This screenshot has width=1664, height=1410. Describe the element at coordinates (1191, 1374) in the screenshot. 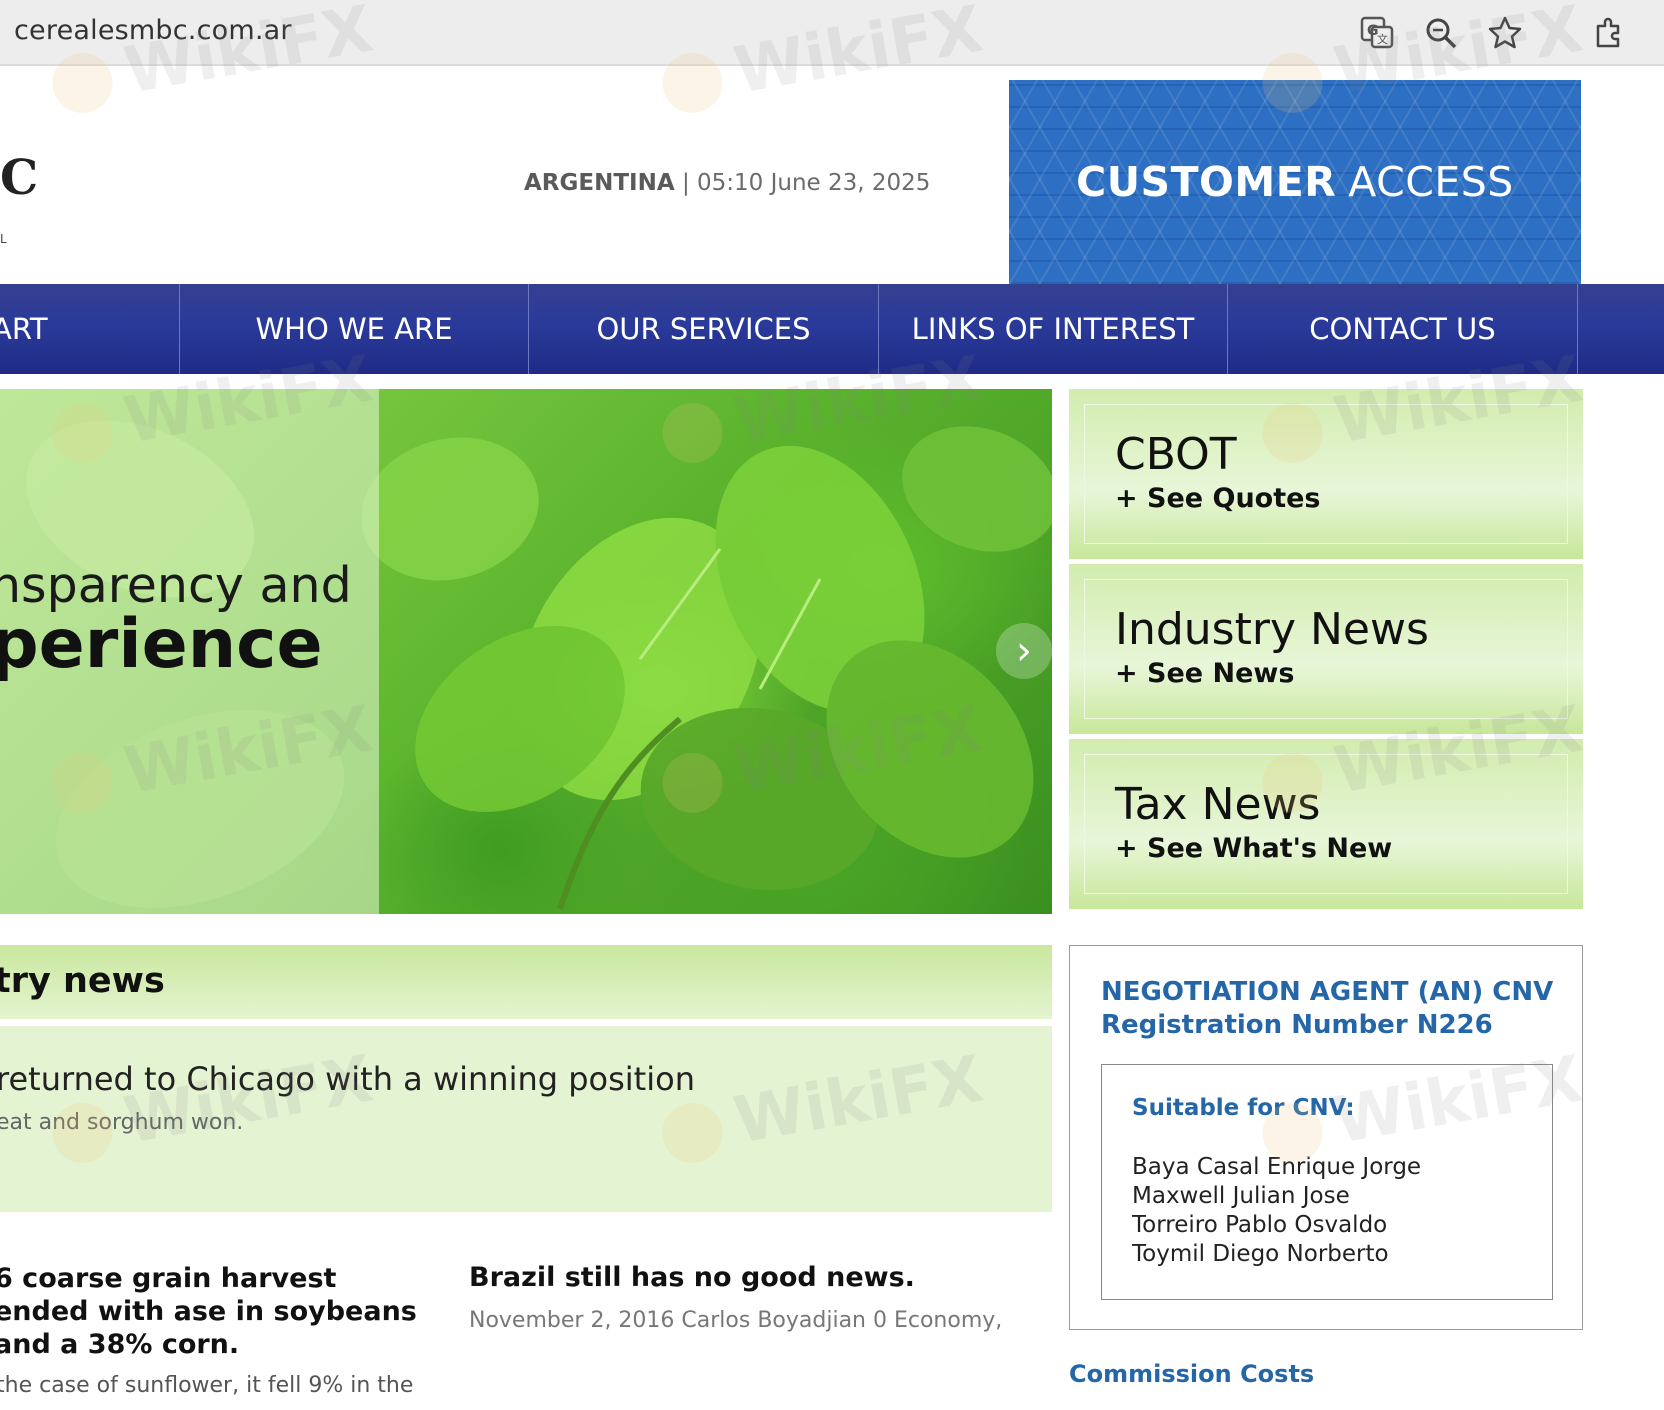

I see `commission-costs-link: Commission Costs` at that location.